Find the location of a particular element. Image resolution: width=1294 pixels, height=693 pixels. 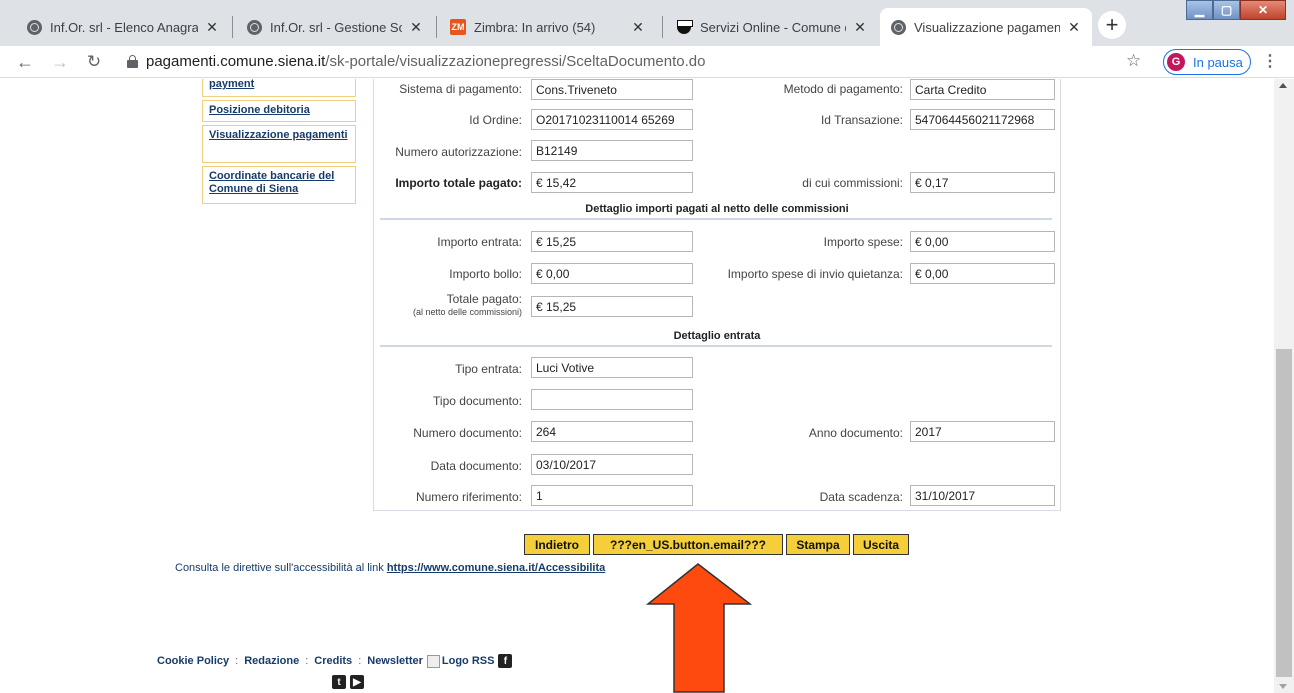

label-id-transazione: Id Transazione: is located at coordinates (861, 120).